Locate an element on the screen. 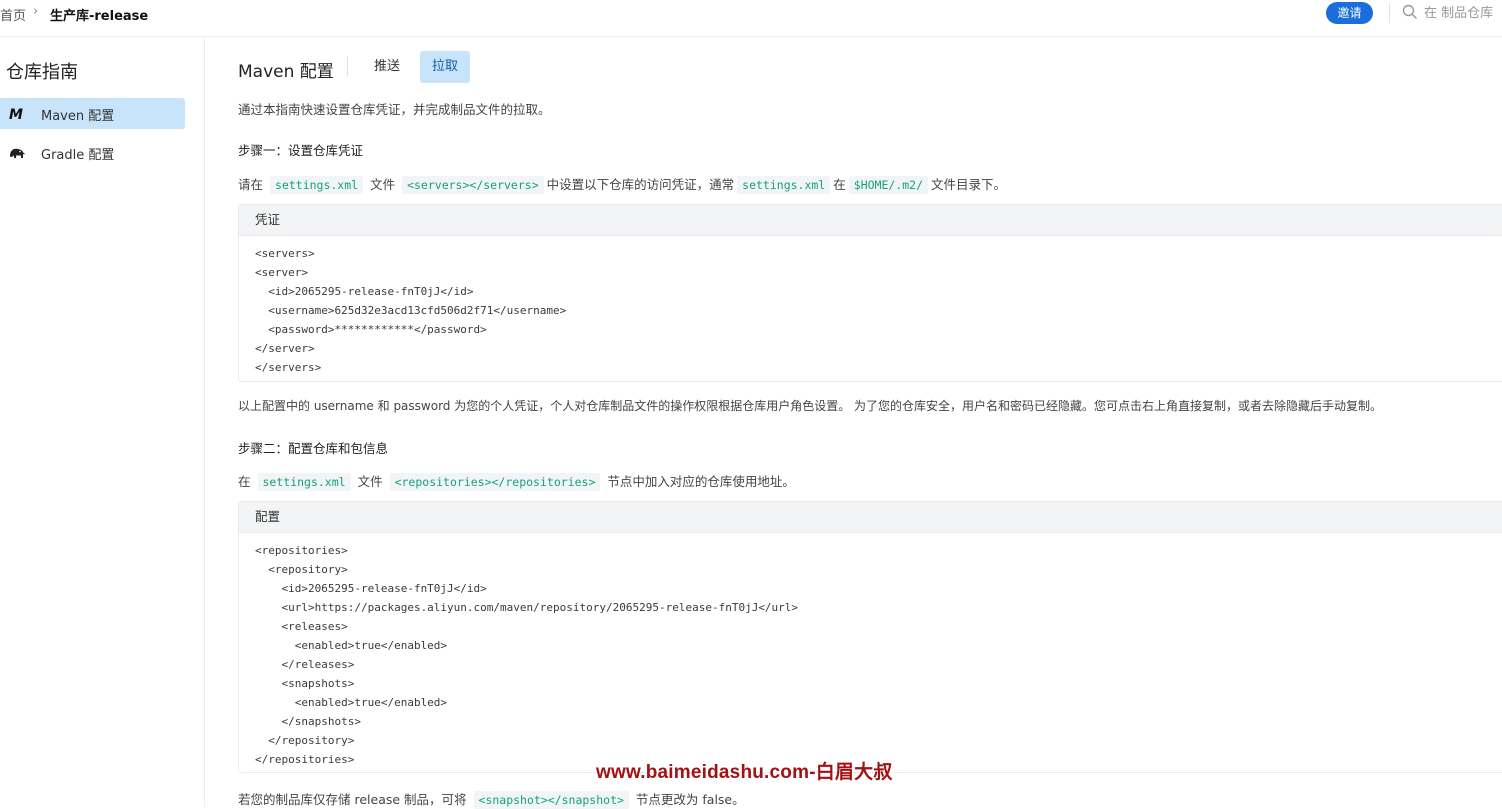 The height and width of the screenshot is (809, 1502). inline-code: <snapshot></snapshot> is located at coordinates (551, 800).